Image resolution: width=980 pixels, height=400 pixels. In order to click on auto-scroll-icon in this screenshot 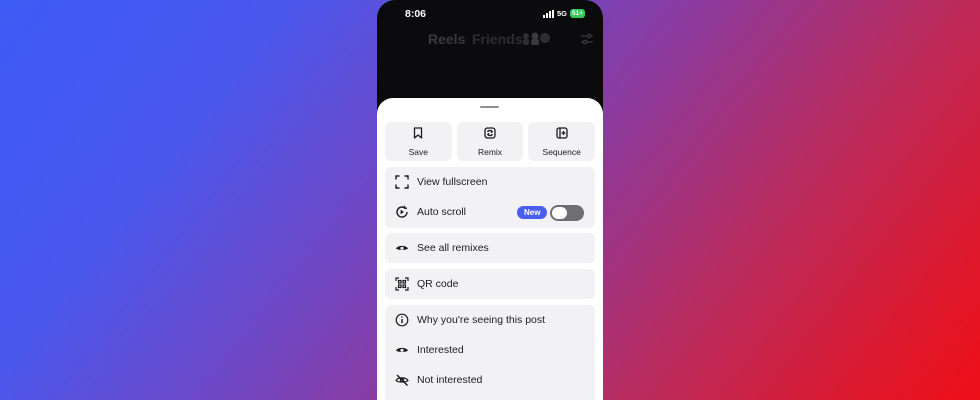, I will do `click(402, 212)`.